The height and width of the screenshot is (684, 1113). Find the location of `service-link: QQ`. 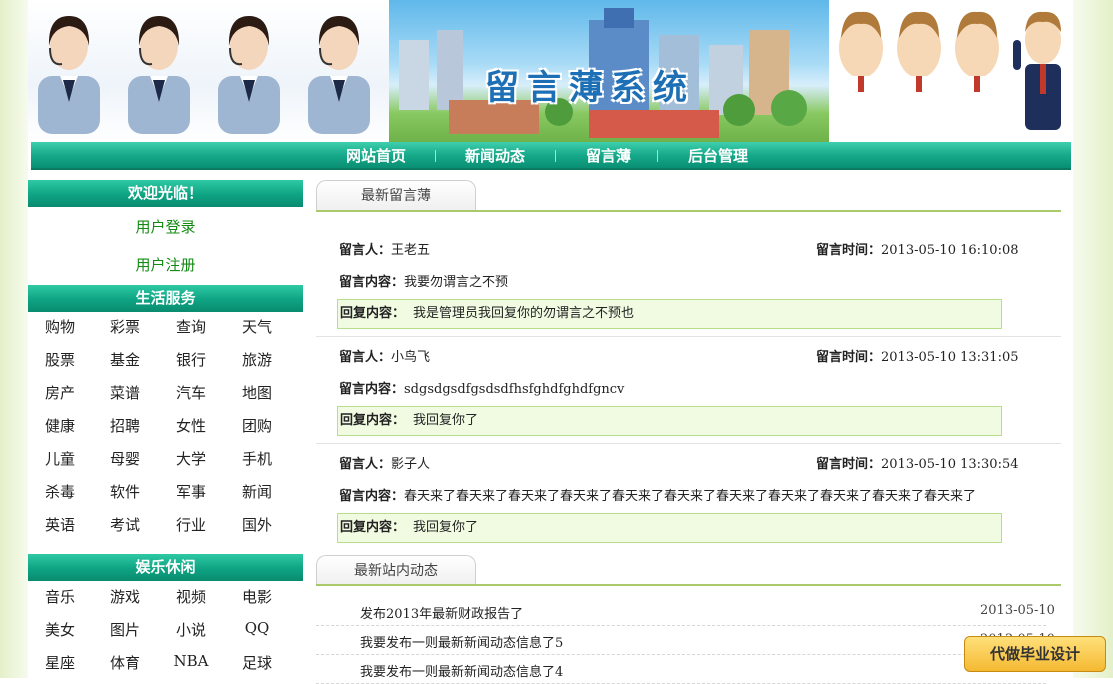

service-link: QQ is located at coordinates (257, 628).